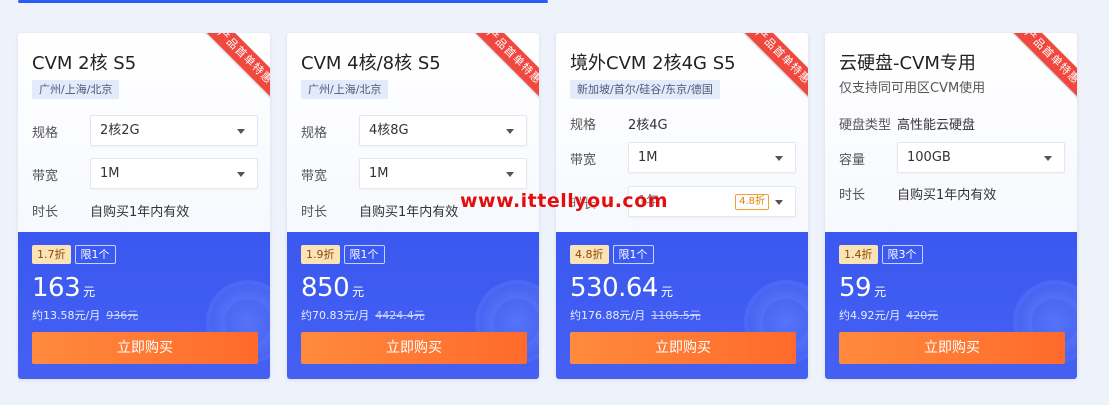 This screenshot has height=405, width=1109. Describe the element at coordinates (122, 315) in the screenshot. I see `original-price: 936元` at that location.